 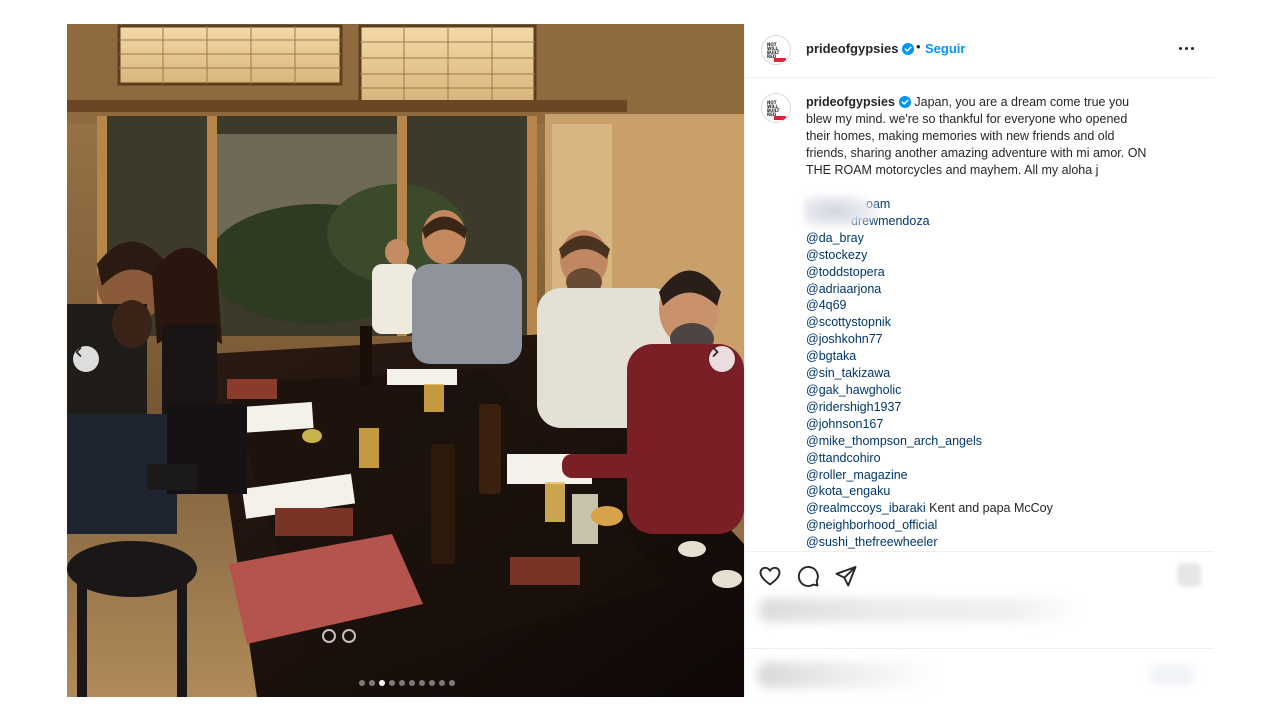 I want to click on mention-link: @mike_thompson_arch_angels, so click(x=978, y=441).